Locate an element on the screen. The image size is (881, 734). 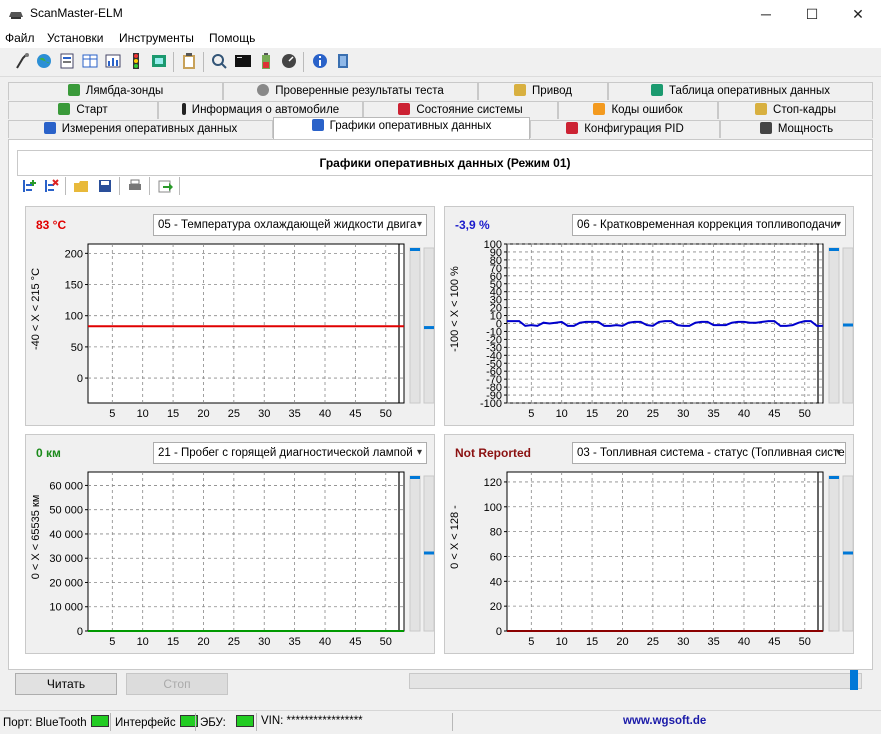
battery-icon is located at coordinates (266, 61).